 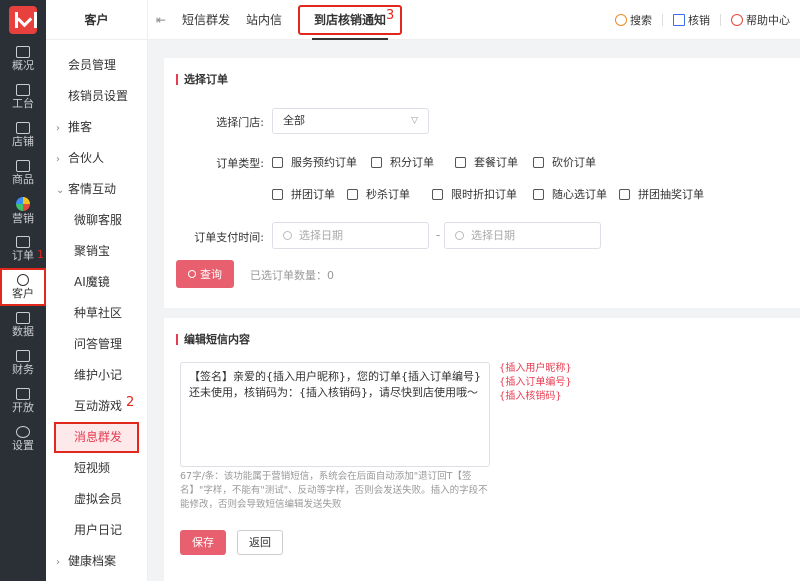 I want to click on insert-nickname-link: {插入用户昵称}, so click(x=535, y=369).